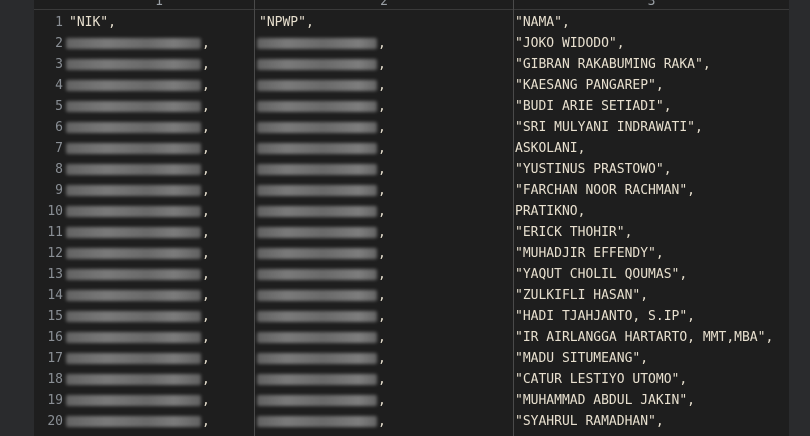 This screenshot has width=810, height=436. What do you see at coordinates (601, 379) in the screenshot?
I see `cell-nama: "CATUR LESTIYO UTOMO",` at bounding box center [601, 379].